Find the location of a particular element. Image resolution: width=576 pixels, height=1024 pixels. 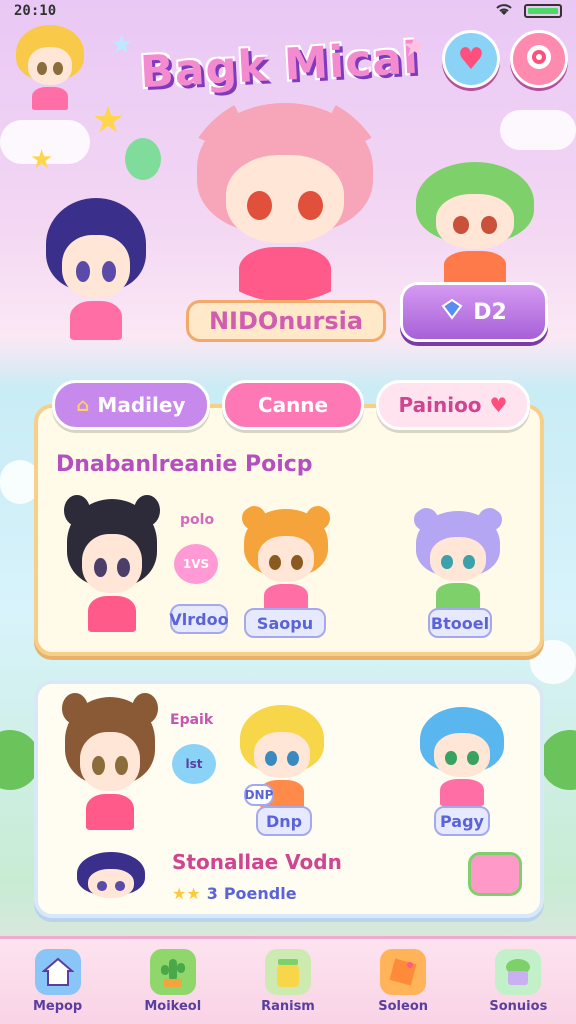

status-bar: 20:10 is located at coordinates (288, 11).